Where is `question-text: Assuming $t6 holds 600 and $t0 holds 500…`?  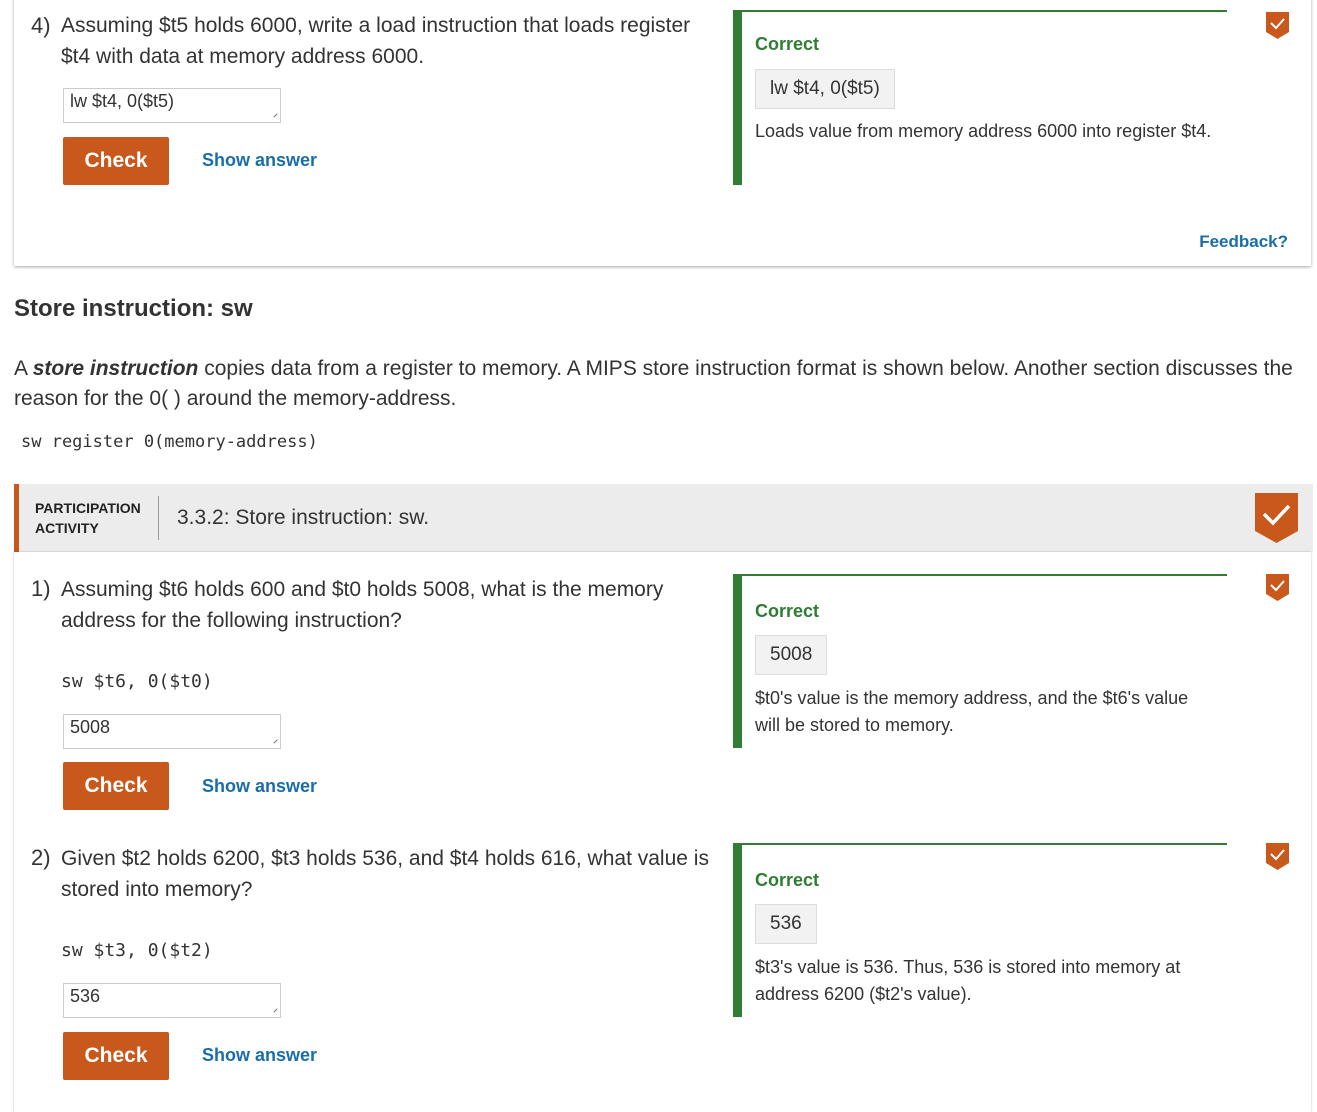 question-text: Assuming $t6 holds 600 and $t0 holds 500… is located at coordinates (362, 605).